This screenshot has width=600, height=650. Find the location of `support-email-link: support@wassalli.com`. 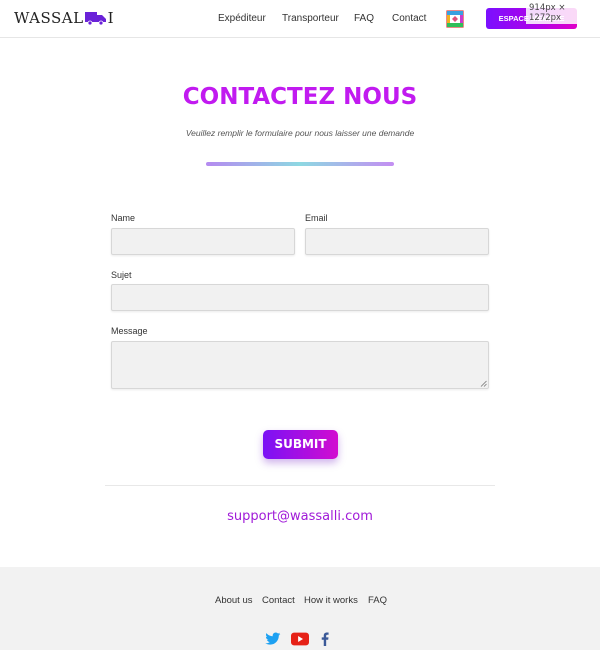

support-email-link: support@wassalli.com is located at coordinates (300, 516).